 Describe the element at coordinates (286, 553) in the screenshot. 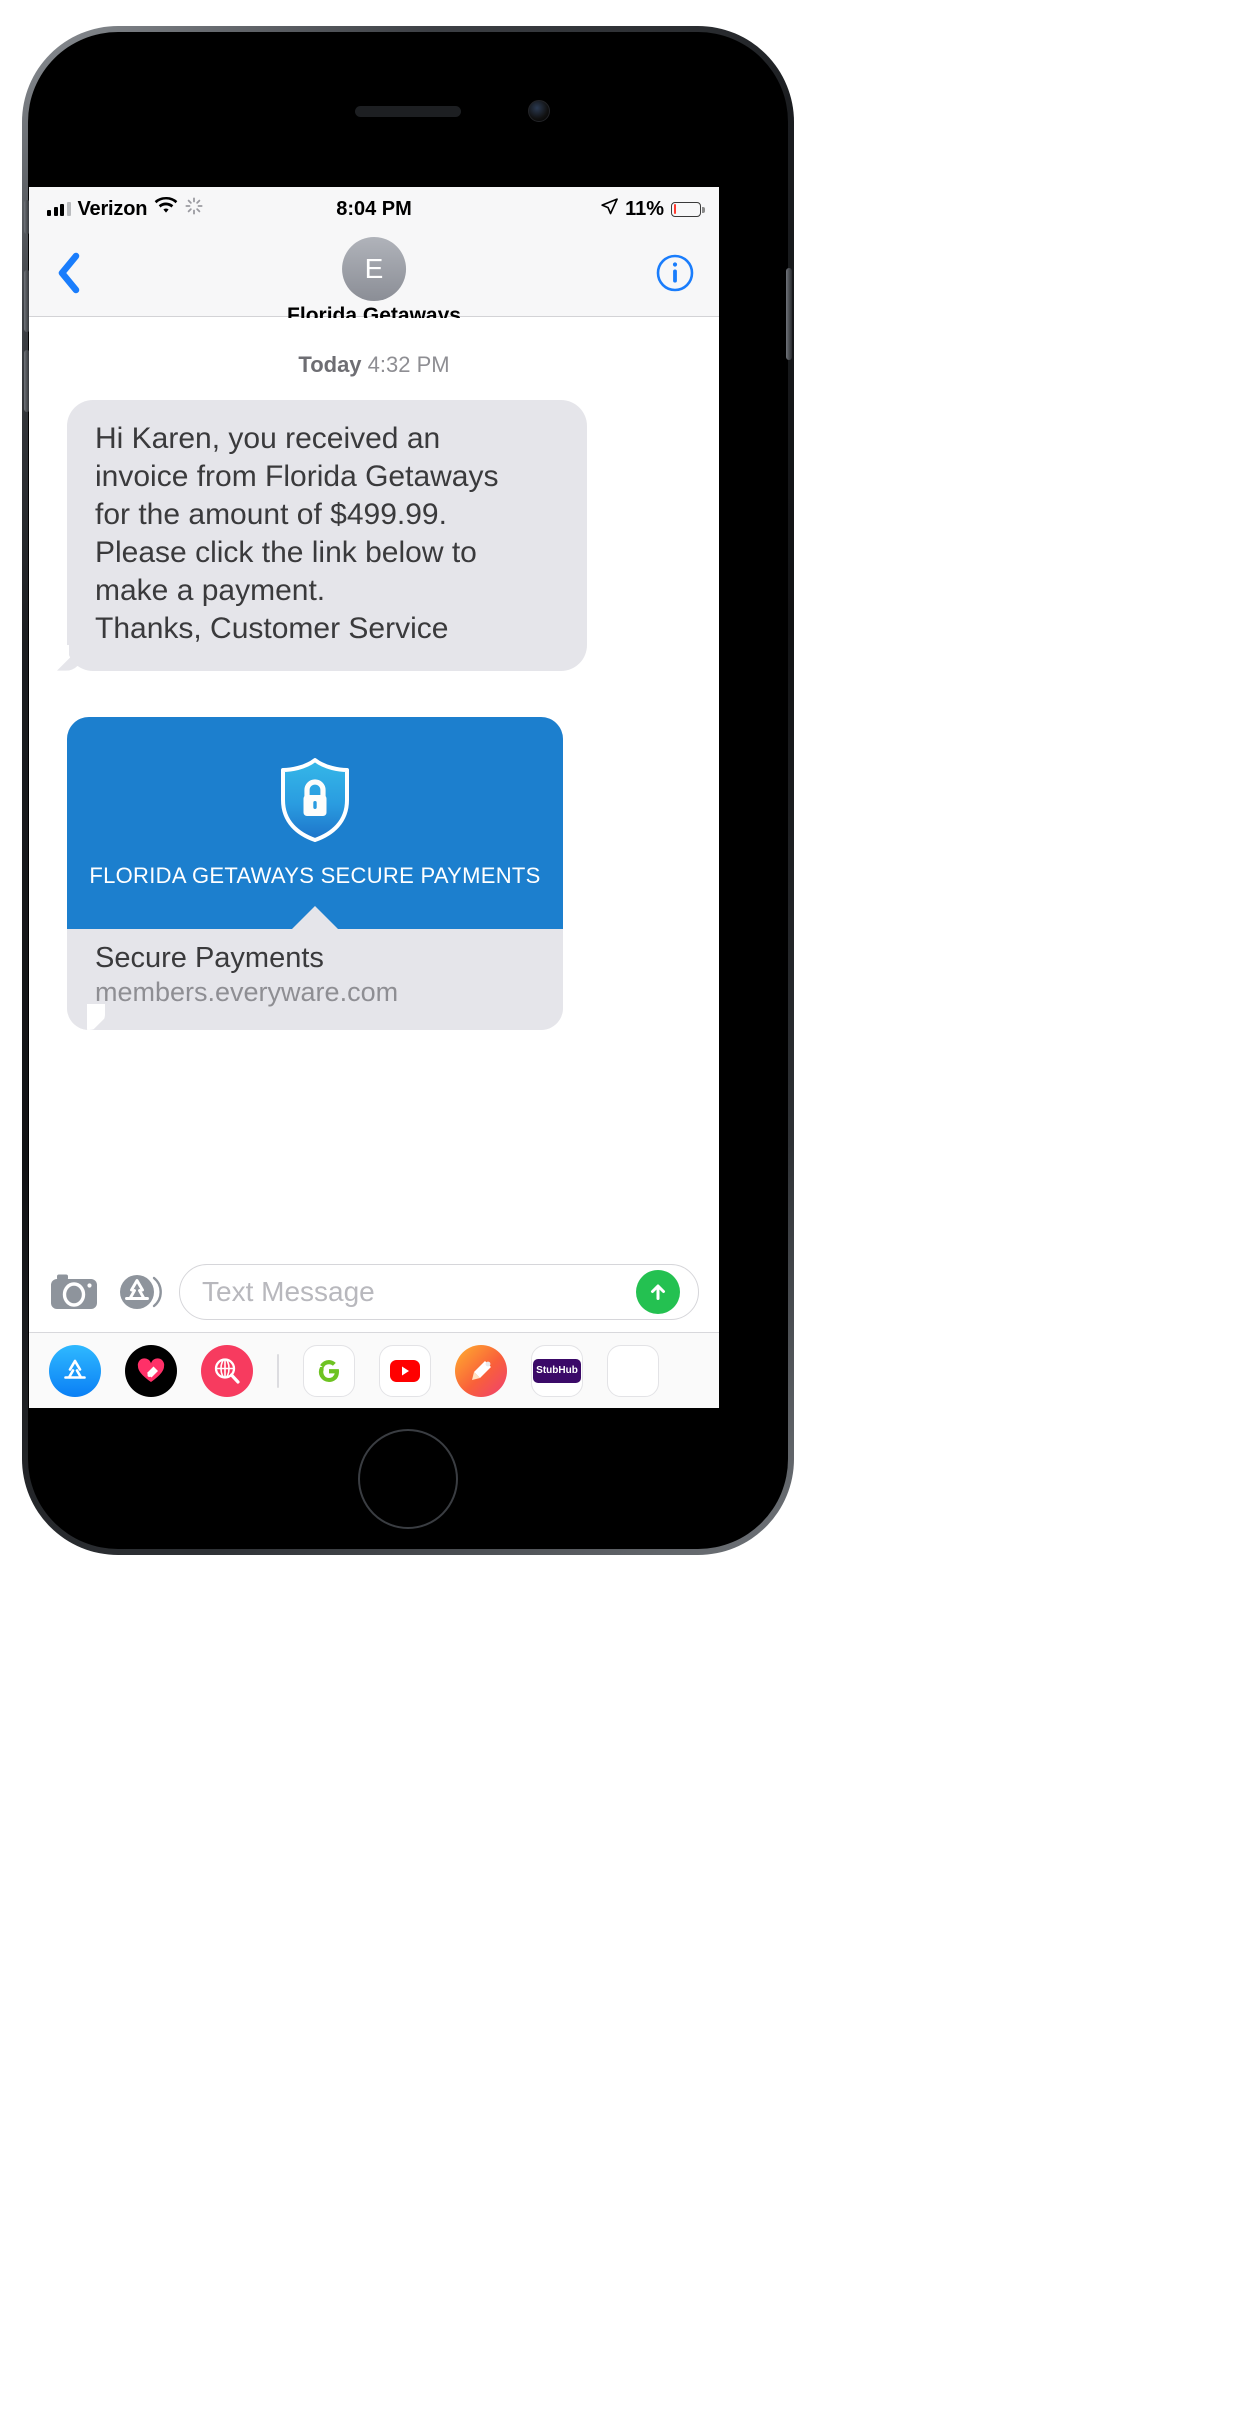

I see `message-line: Please click the link below to` at that location.